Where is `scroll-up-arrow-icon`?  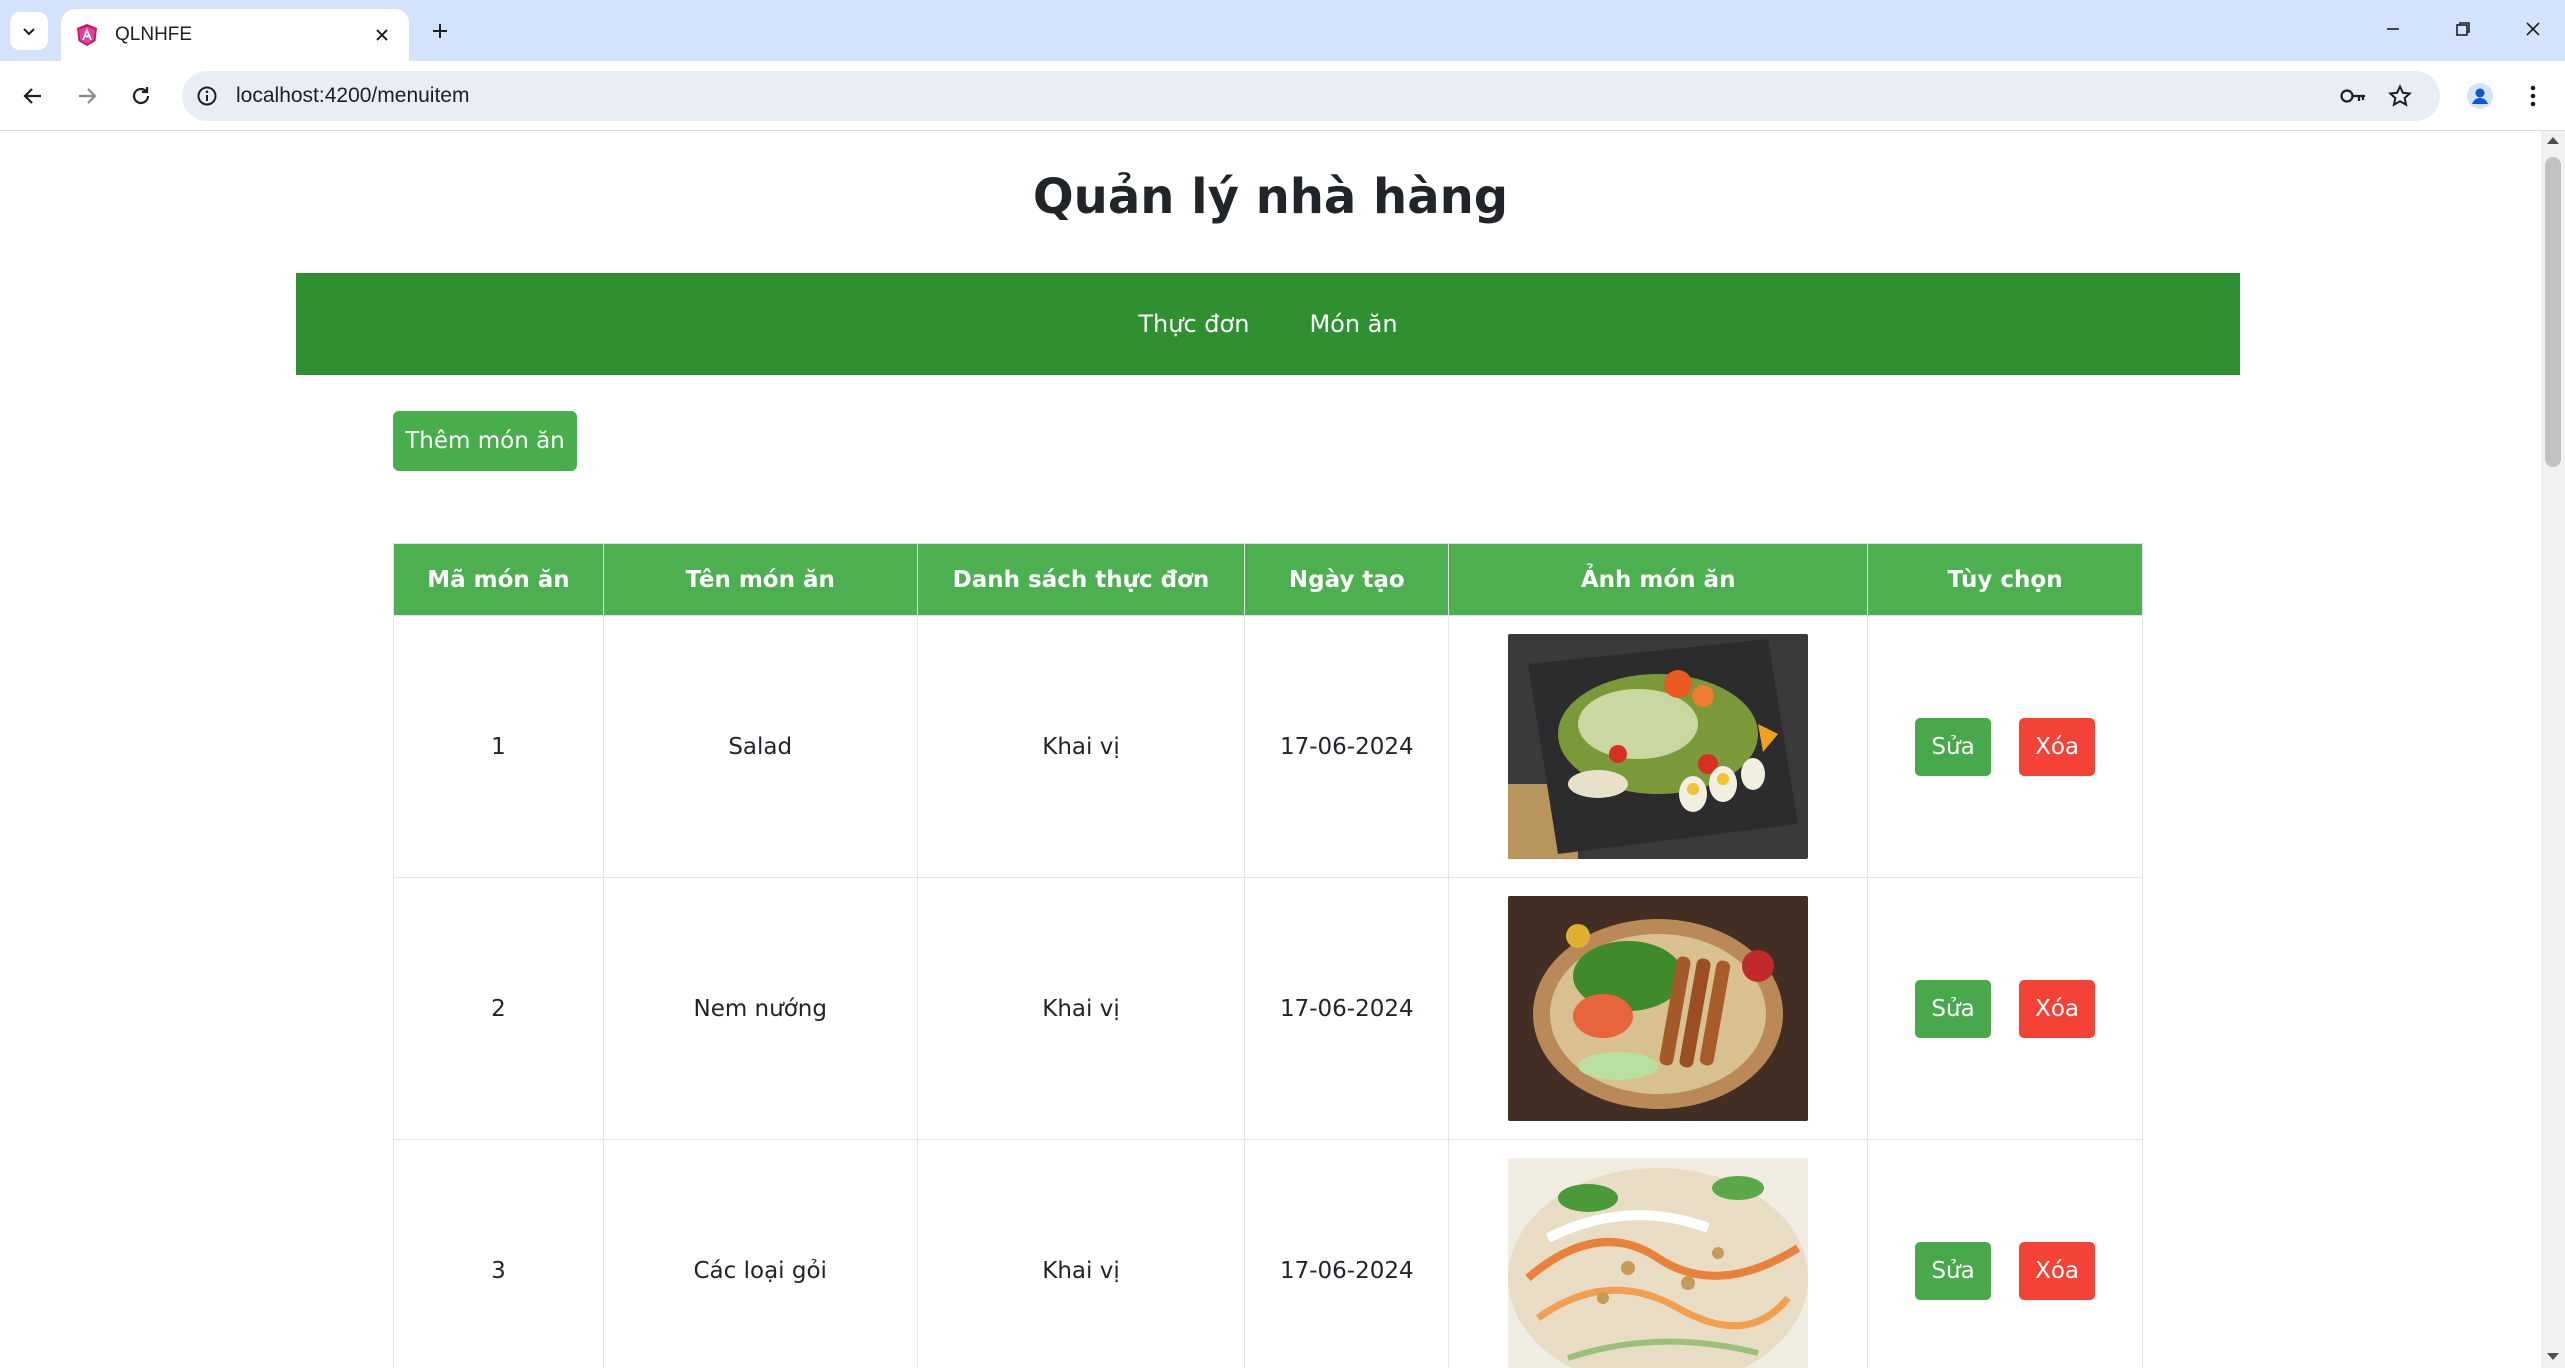 scroll-up-arrow-icon is located at coordinates (2553, 140).